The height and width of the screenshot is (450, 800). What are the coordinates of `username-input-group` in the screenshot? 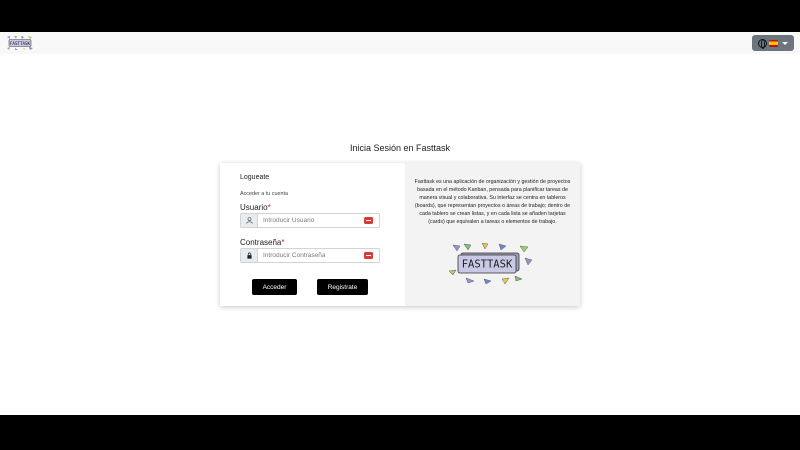 It's located at (310, 220).